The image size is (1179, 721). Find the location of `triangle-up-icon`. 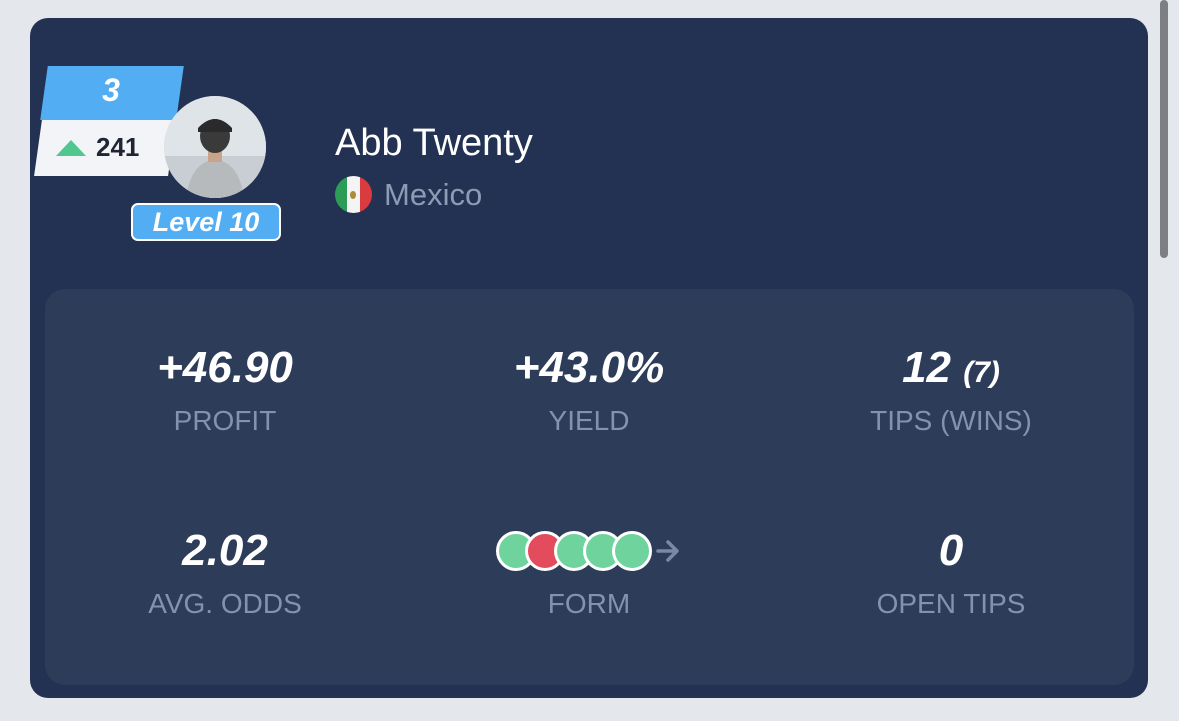

triangle-up-icon is located at coordinates (71, 147).